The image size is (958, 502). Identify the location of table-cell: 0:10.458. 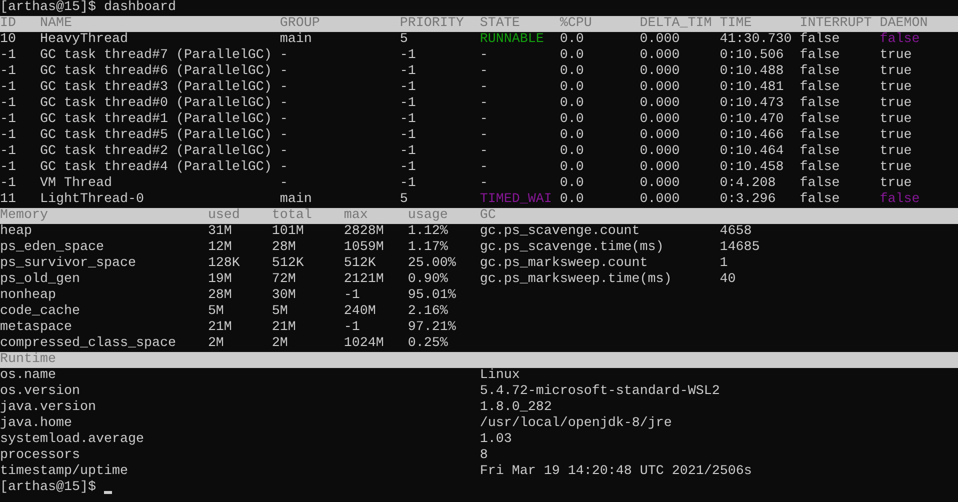
(752, 168).